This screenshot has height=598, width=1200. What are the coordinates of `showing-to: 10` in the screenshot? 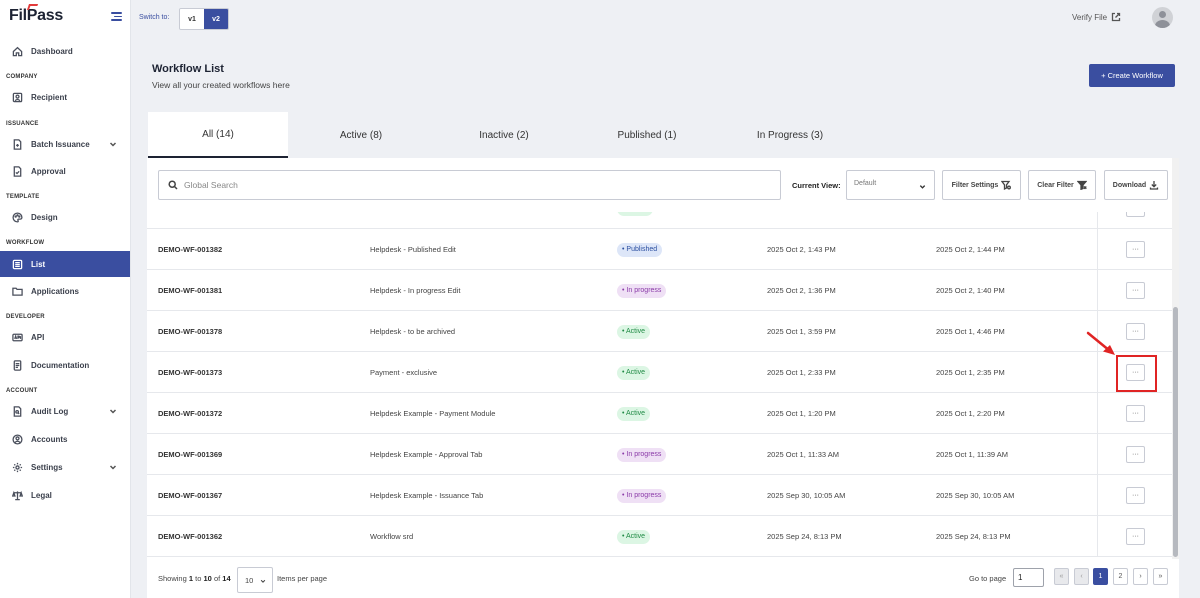 It's located at (207, 578).